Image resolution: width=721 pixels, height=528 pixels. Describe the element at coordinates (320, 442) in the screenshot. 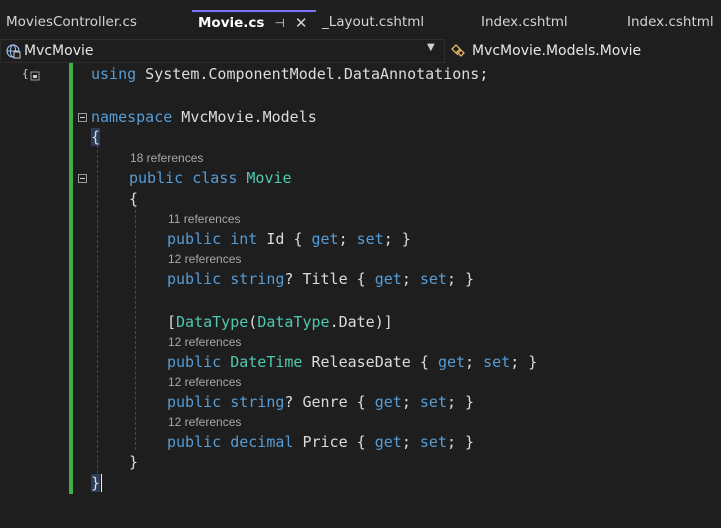

I see `code-line-price: public decimal Price { get; set; }` at that location.